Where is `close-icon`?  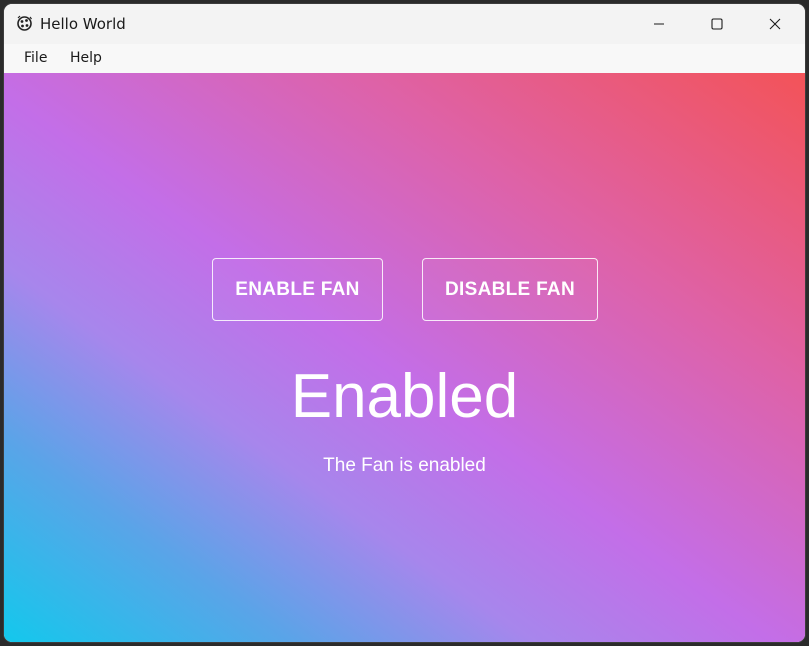 close-icon is located at coordinates (775, 24).